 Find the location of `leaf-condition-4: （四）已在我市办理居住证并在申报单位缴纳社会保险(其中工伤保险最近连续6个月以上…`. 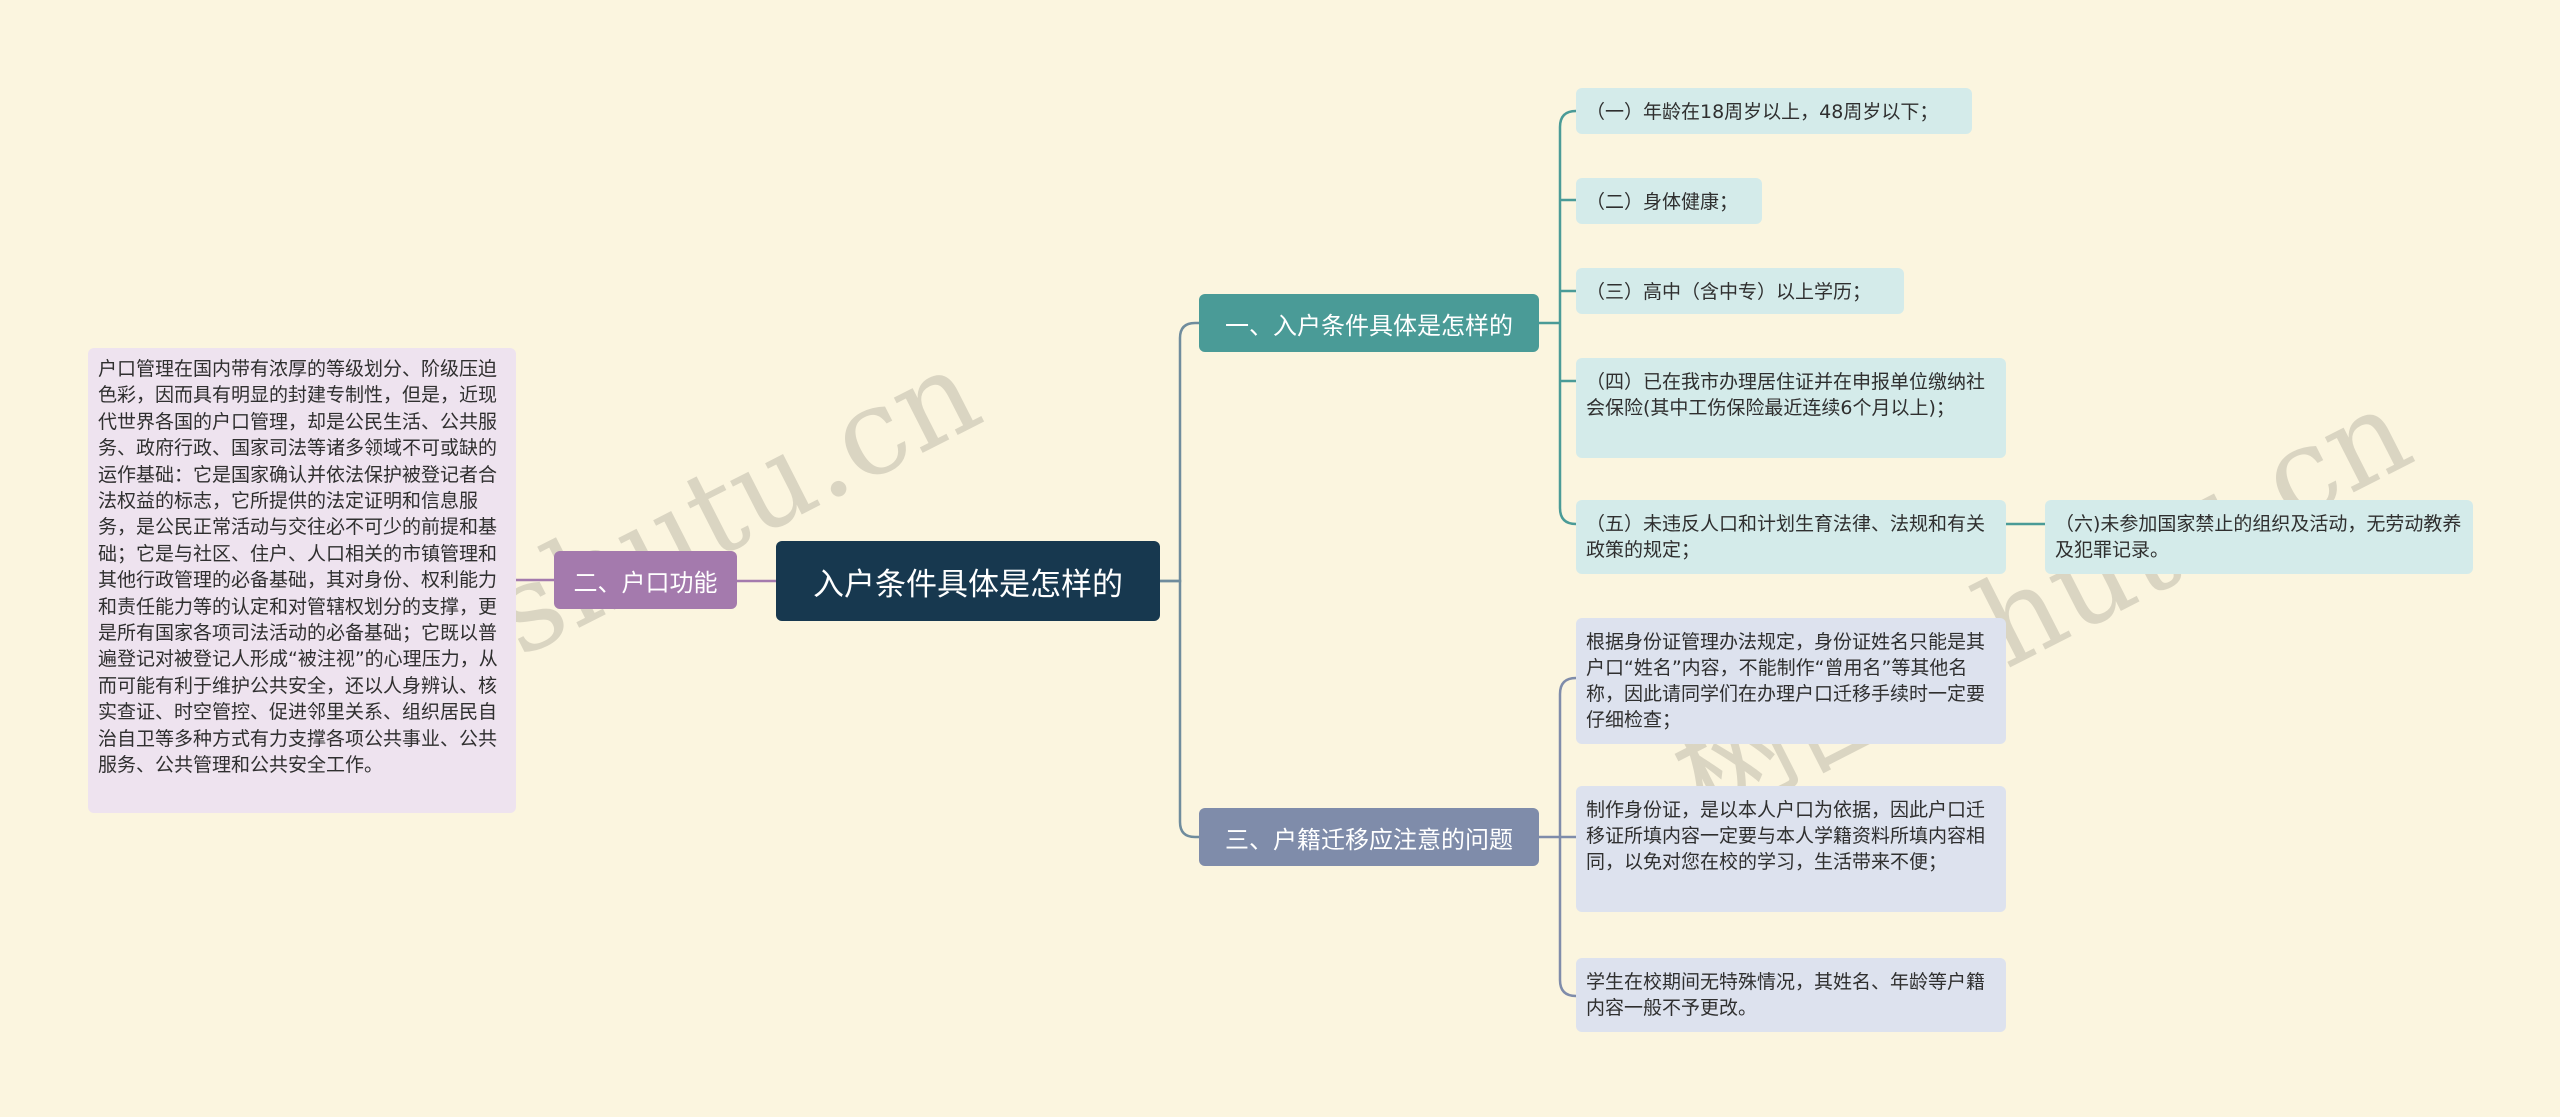

leaf-condition-4: （四）已在我市办理居住证并在申报单位缴纳社会保险(其中工伤保险最近连续6个月以上… is located at coordinates (1791, 408).